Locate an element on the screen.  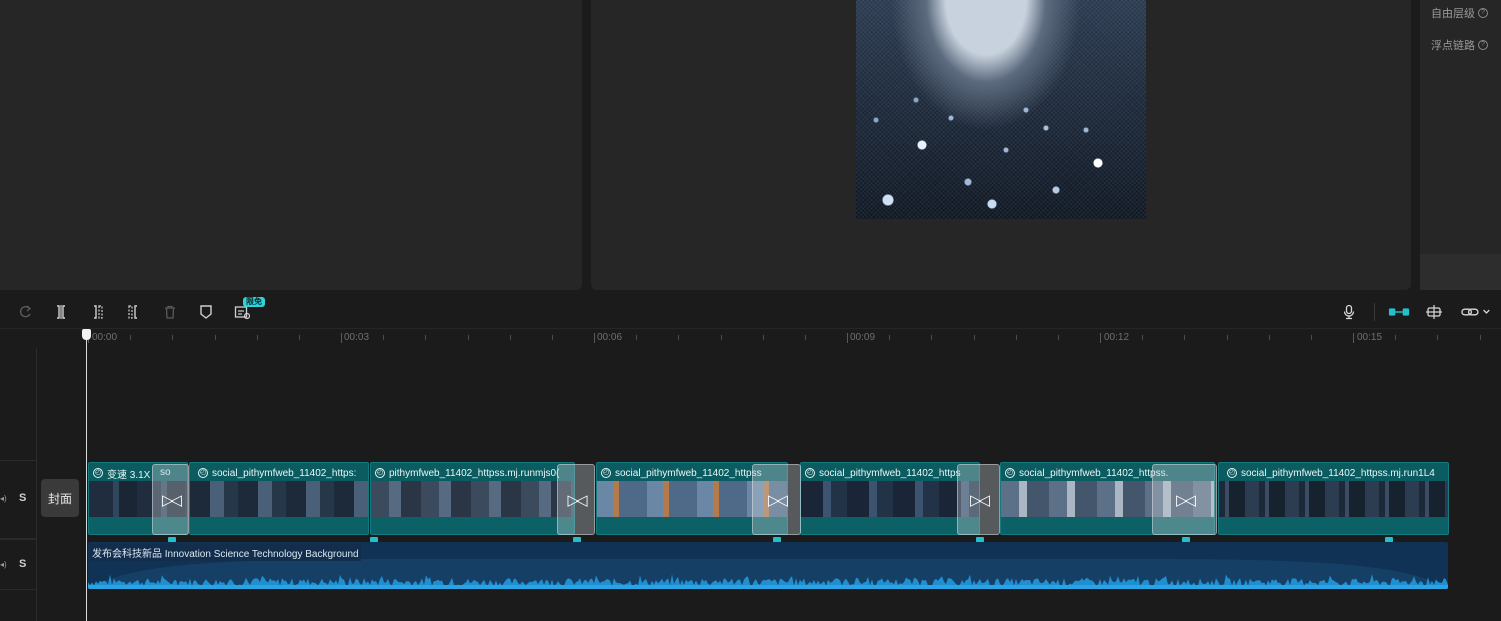
video-clip: ◴ social_pithymfweb_11402_https is located at coordinates (890, 498).